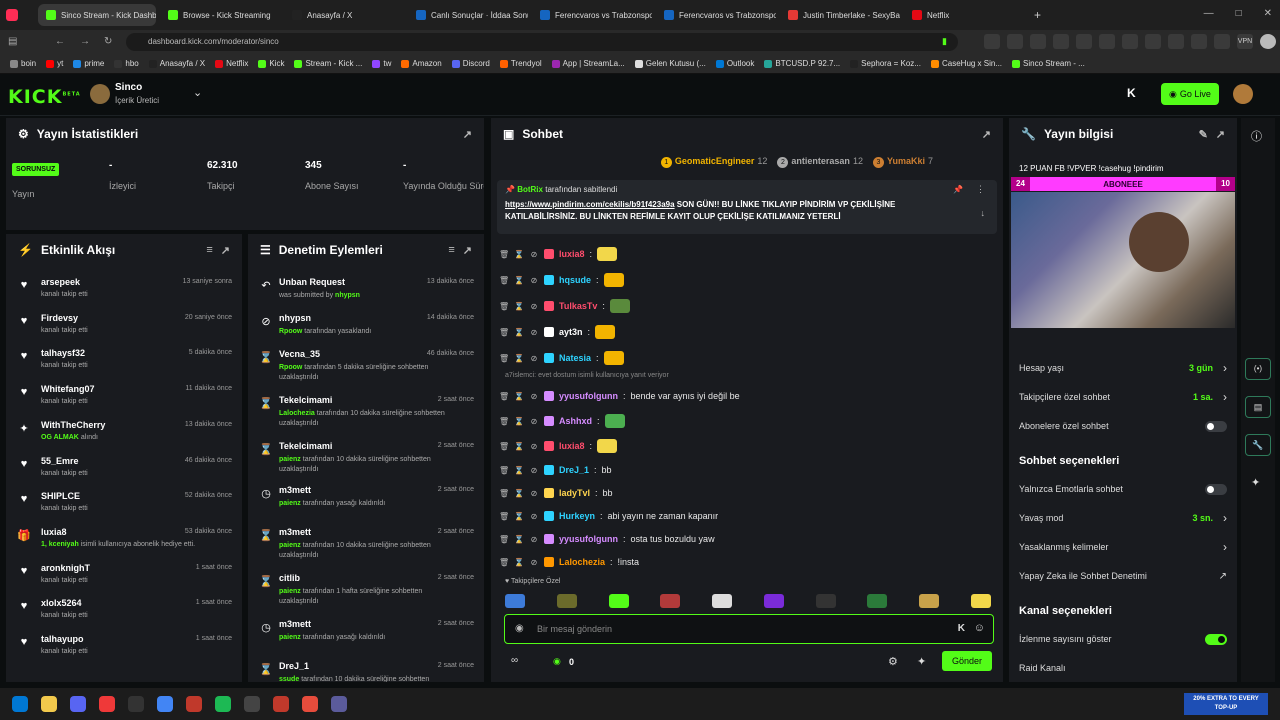  Describe the element at coordinates (1225, 397) in the screenshot. I see `chevron-right-icon: ›` at that location.